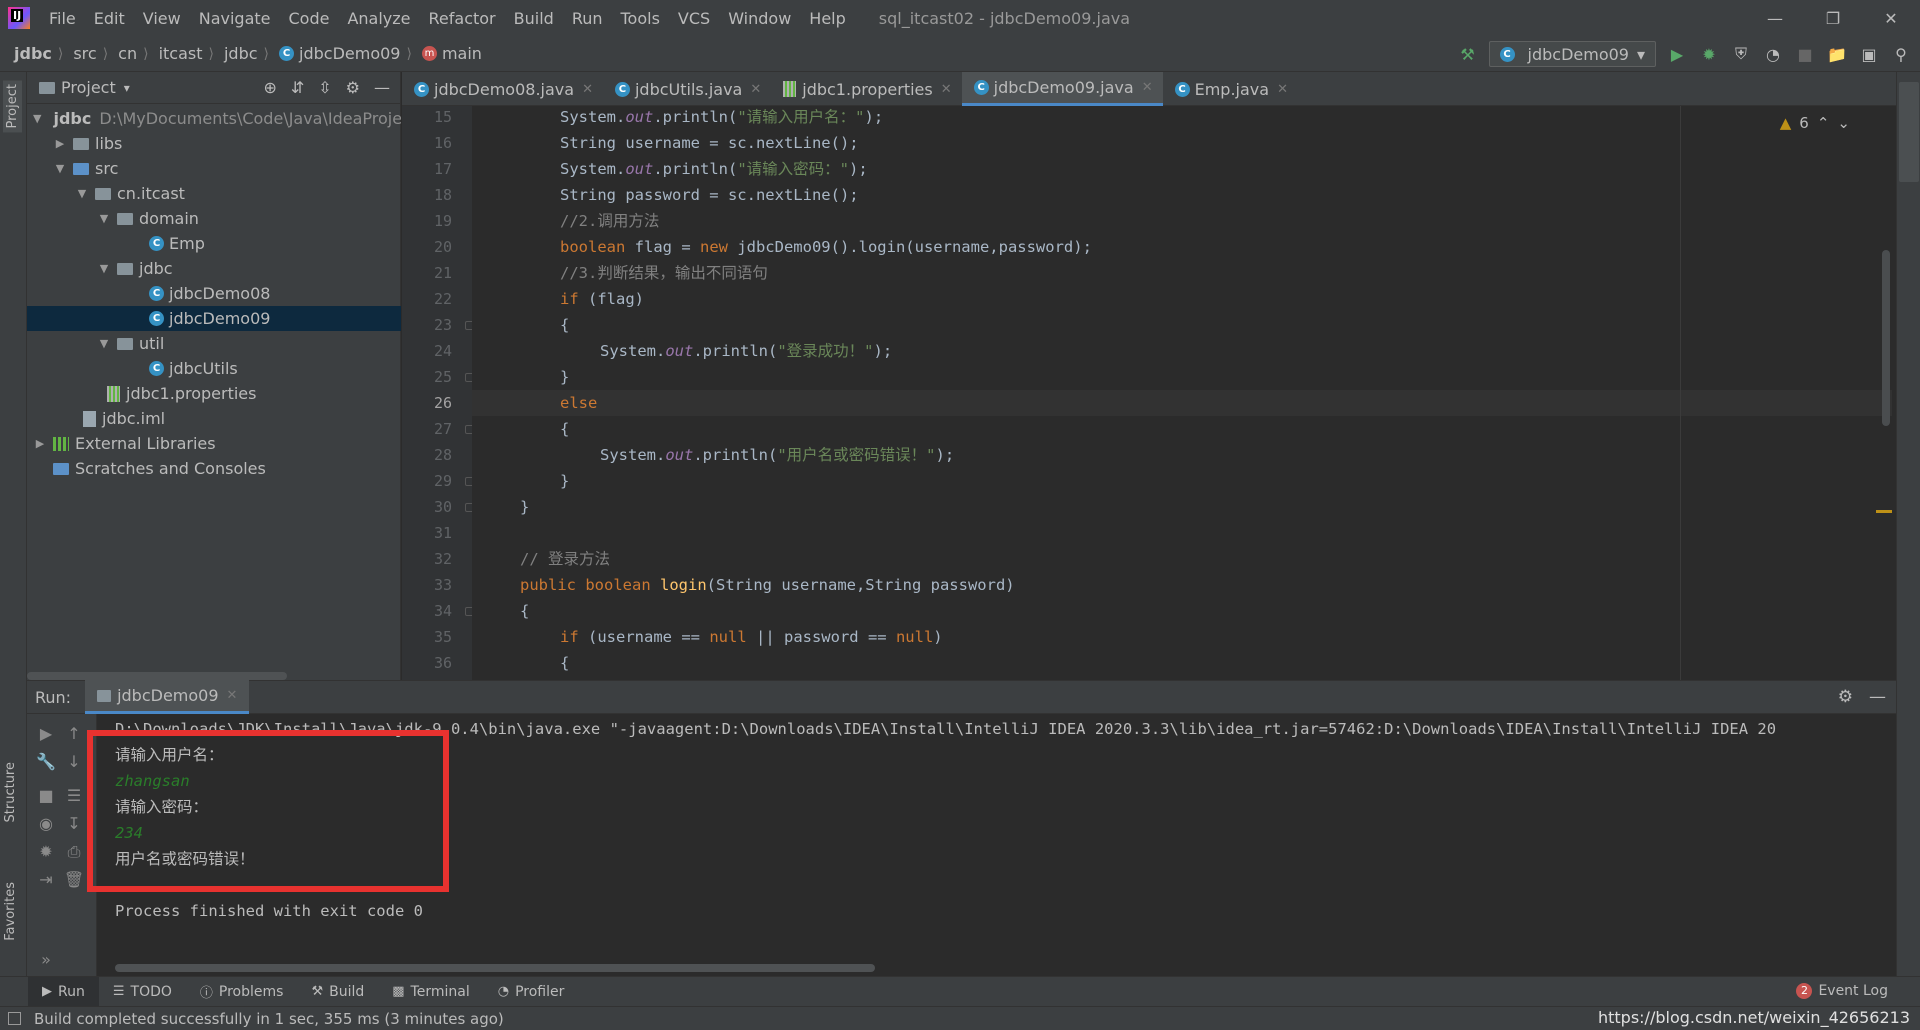  Describe the element at coordinates (587, 18) in the screenshot. I see `menu-run: Run` at that location.